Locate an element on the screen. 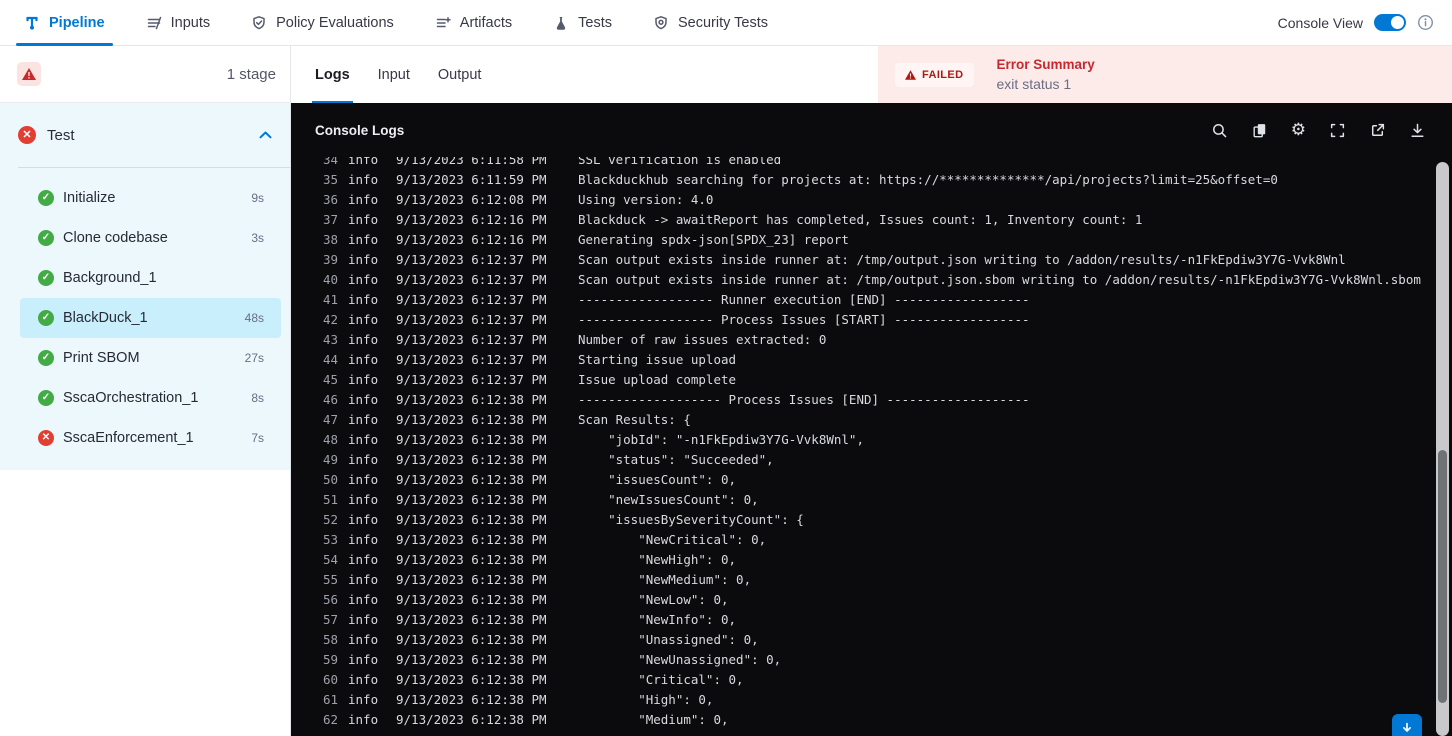 The height and width of the screenshot is (736, 1452). log-timestamp: 9/13/2023 6:11:58 PM is located at coordinates (471, 162).